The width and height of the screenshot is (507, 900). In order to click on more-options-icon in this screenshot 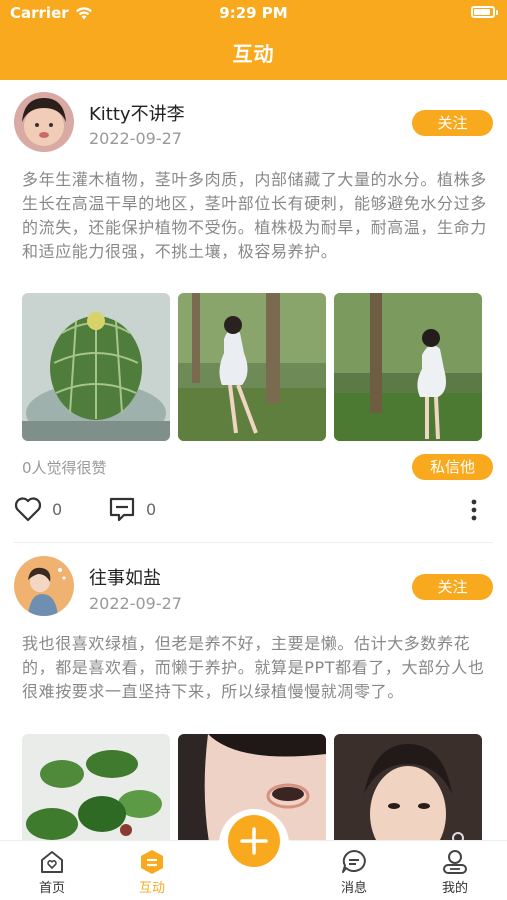, I will do `click(474, 510)`.